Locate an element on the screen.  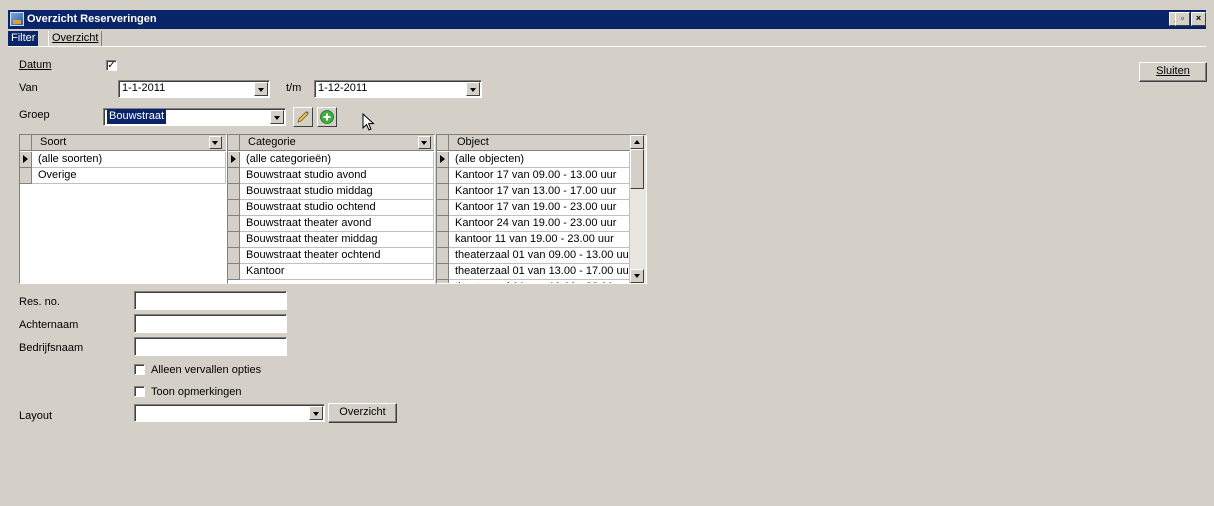
table-cell: Kantoor 24 van 19.00 - 23.00 uur is located at coordinates (539, 224).